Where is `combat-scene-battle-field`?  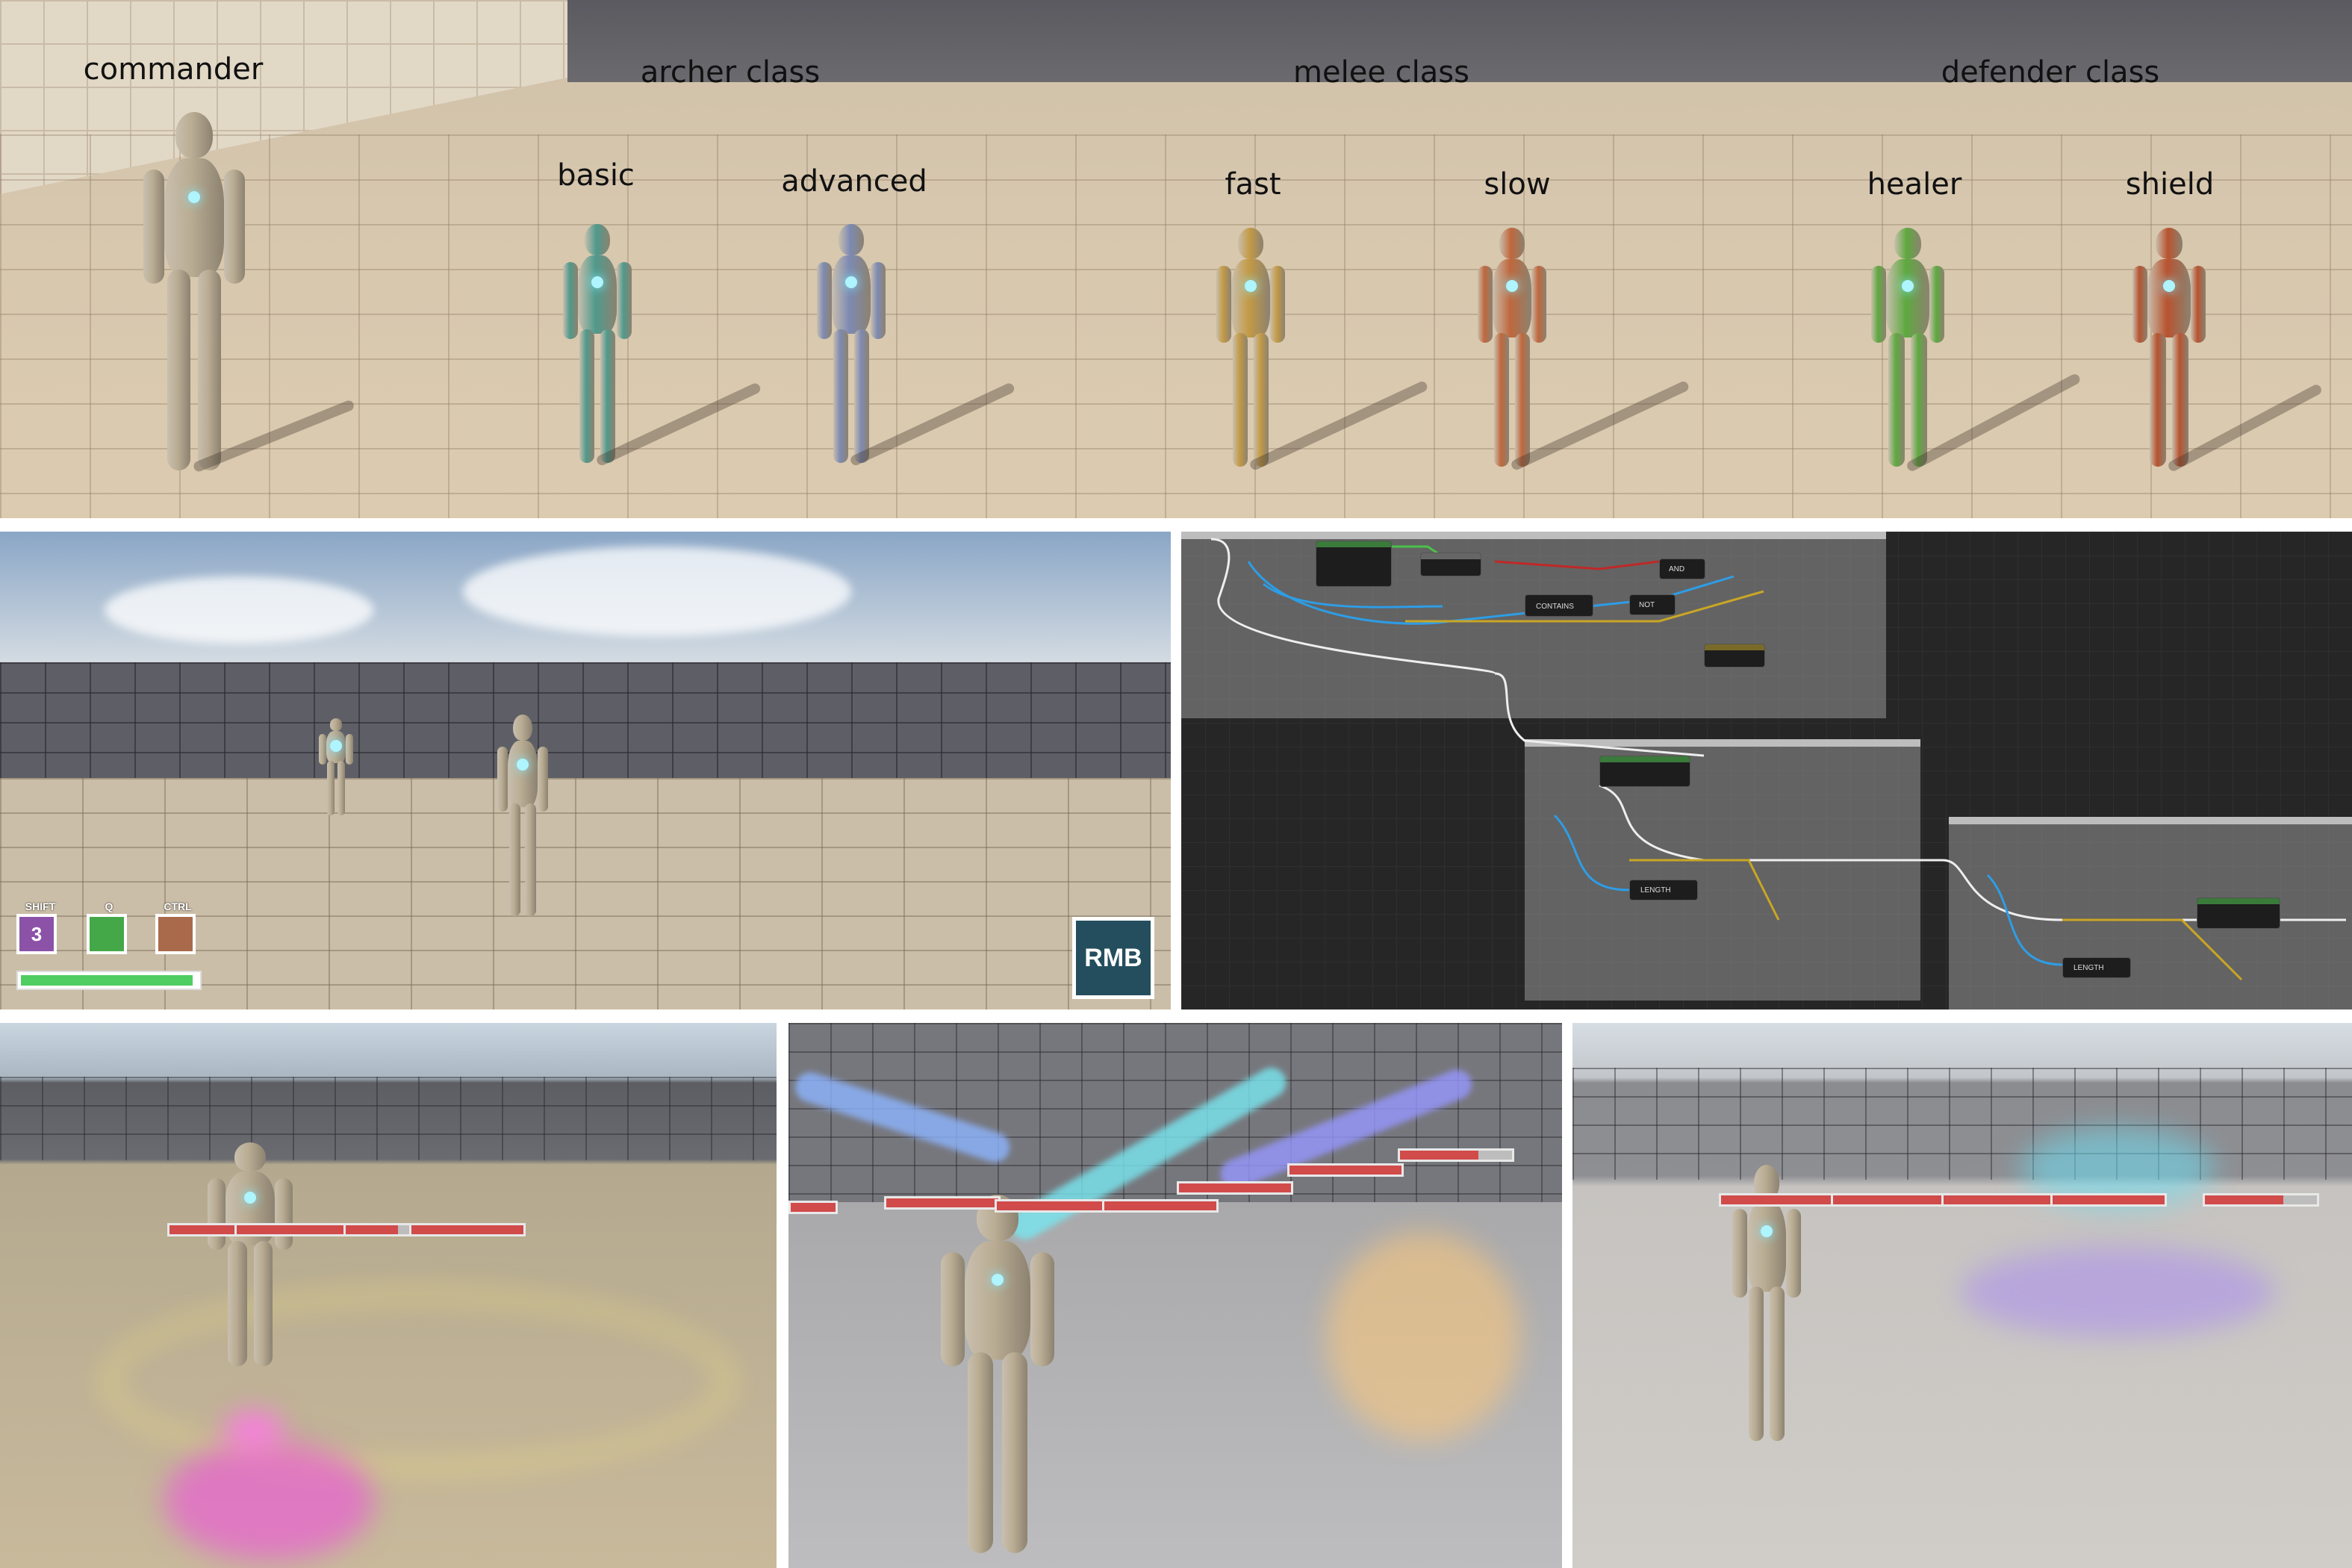 combat-scene-battle-field is located at coordinates (1962, 1295).